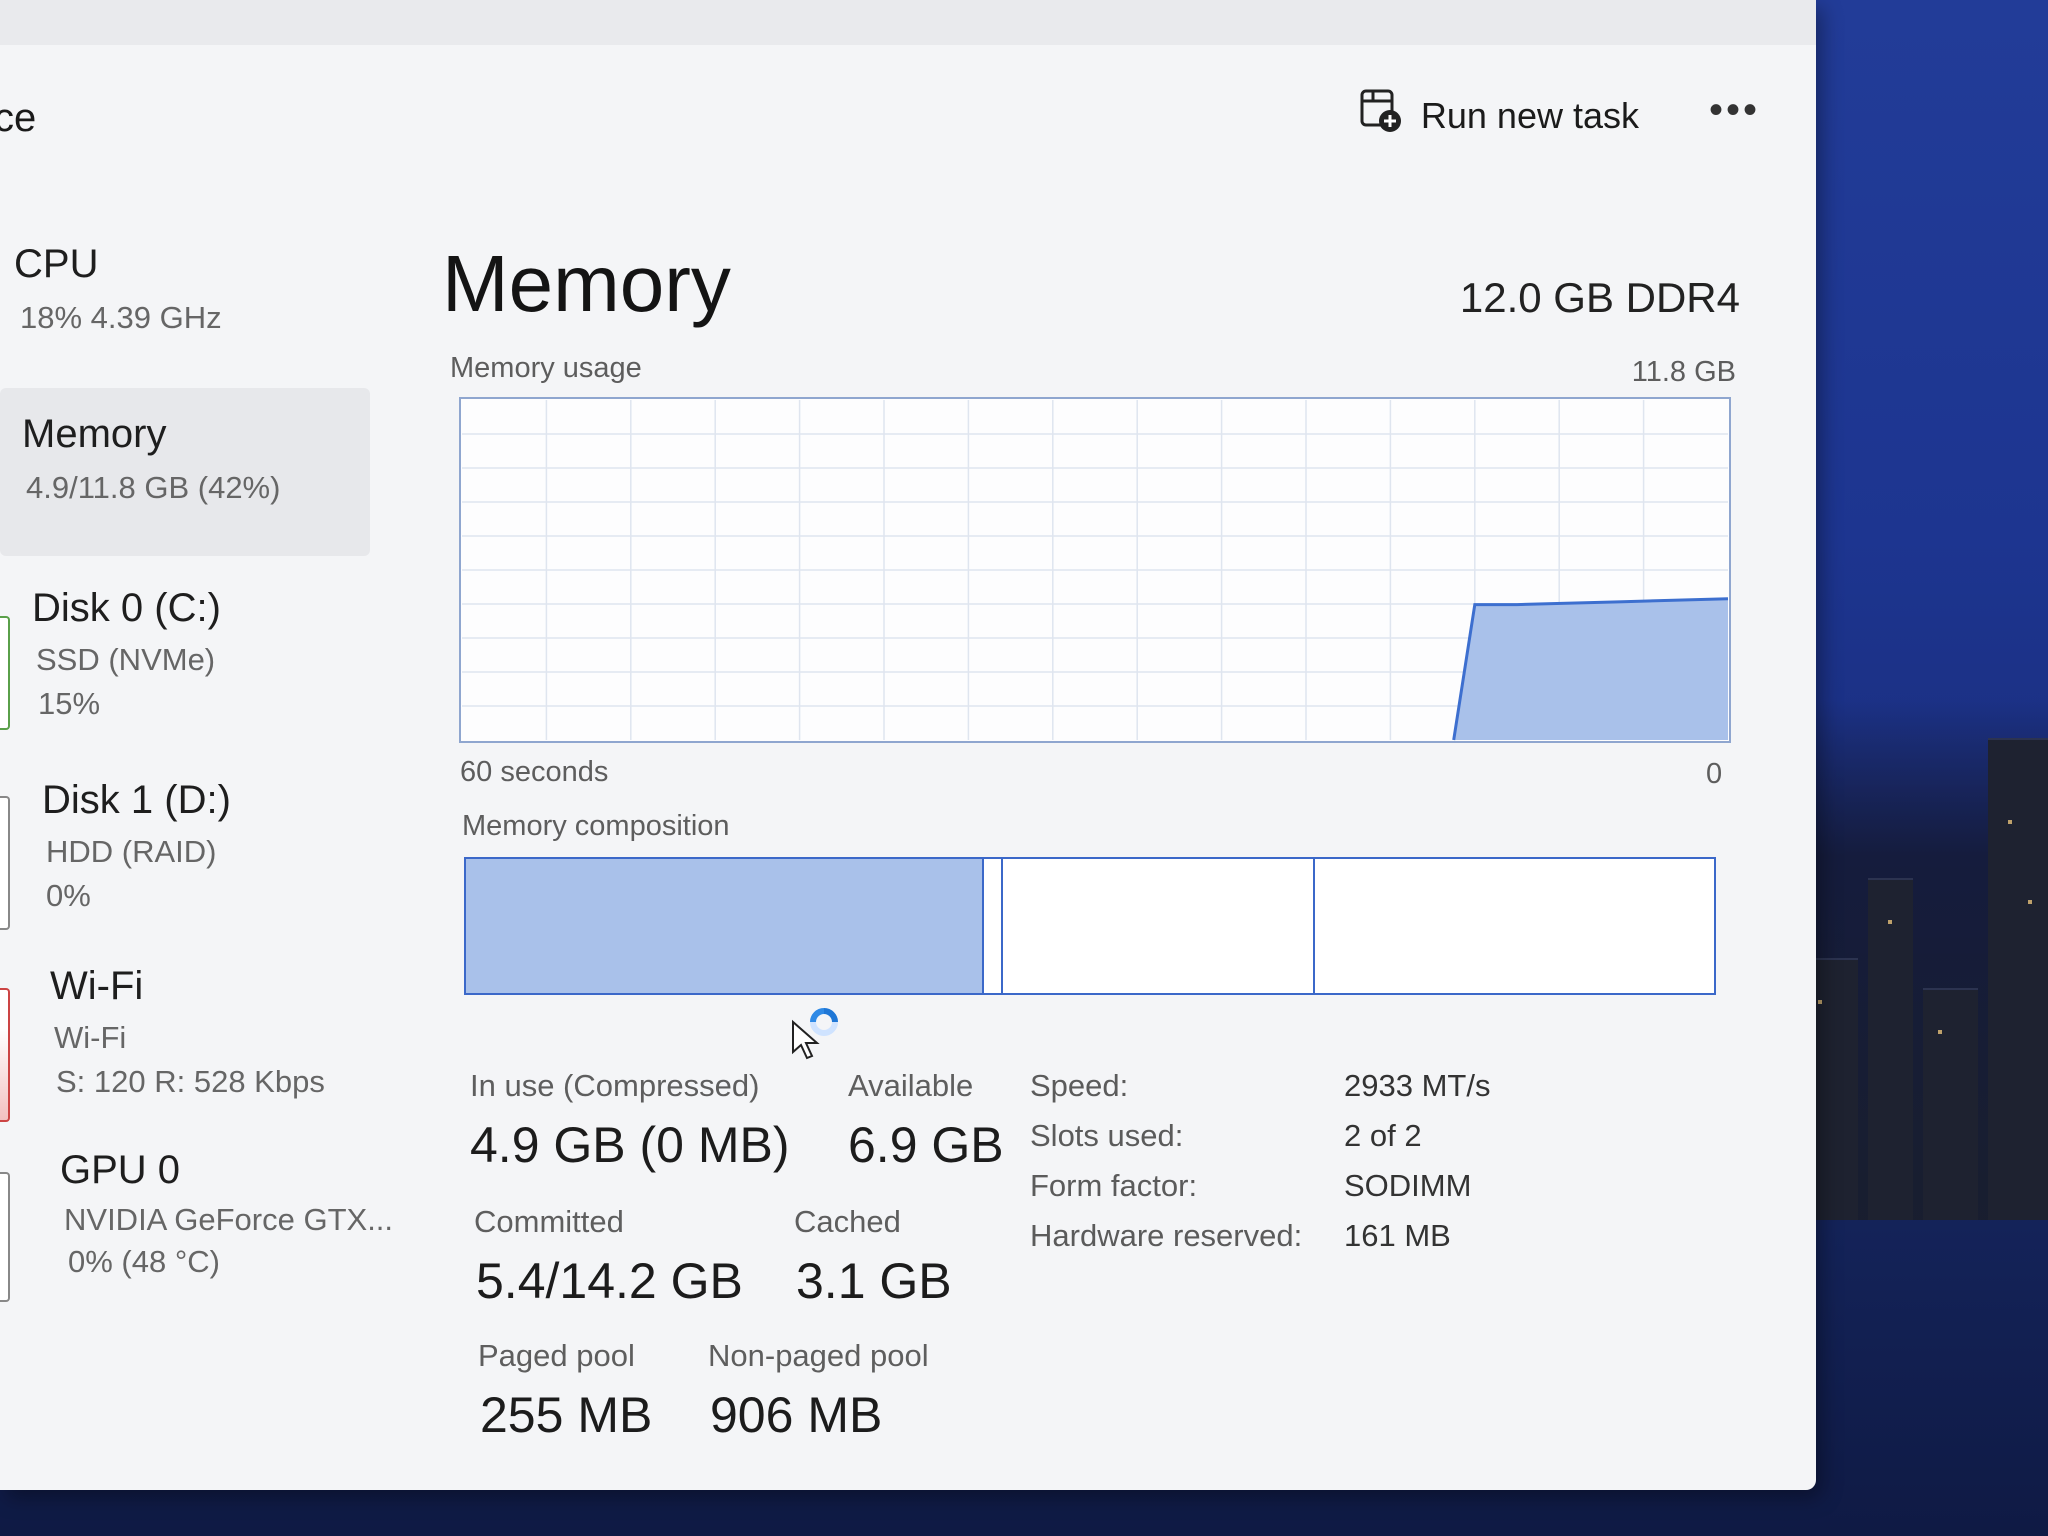  Describe the element at coordinates (556, 1355) in the screenshot. I see `paged-pool-label: Paged pool` at that location.